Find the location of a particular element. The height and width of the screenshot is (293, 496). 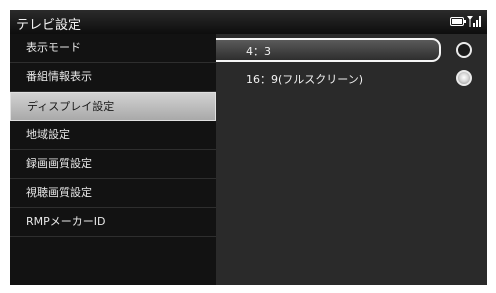

option-label: 16：9(フルスクリーン) is located at coordinates (305, 79).